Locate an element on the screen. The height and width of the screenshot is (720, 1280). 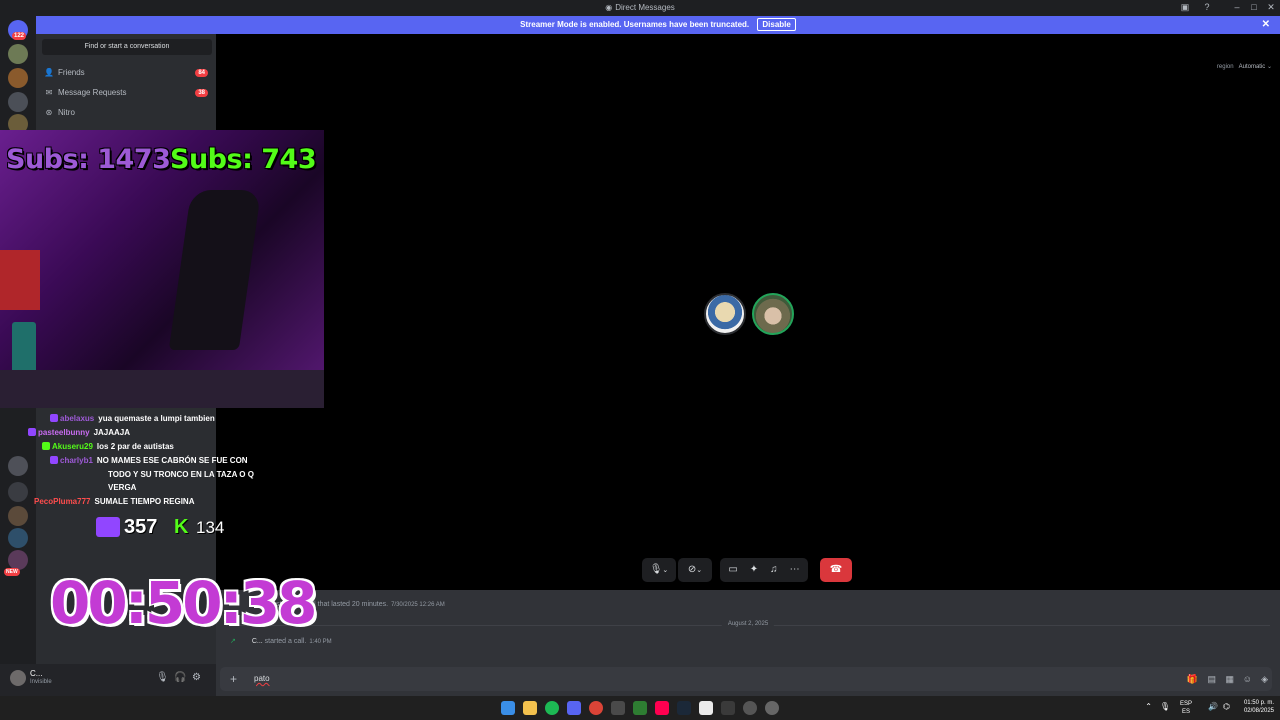
desk-shape is located at coordinates (162, 389).